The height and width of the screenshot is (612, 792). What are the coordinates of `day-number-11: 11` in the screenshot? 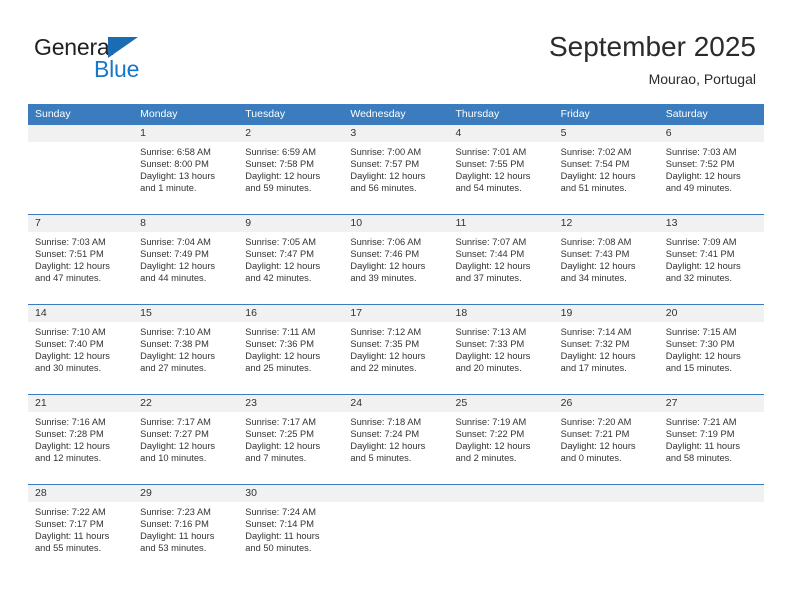 It's located at (501, 223).